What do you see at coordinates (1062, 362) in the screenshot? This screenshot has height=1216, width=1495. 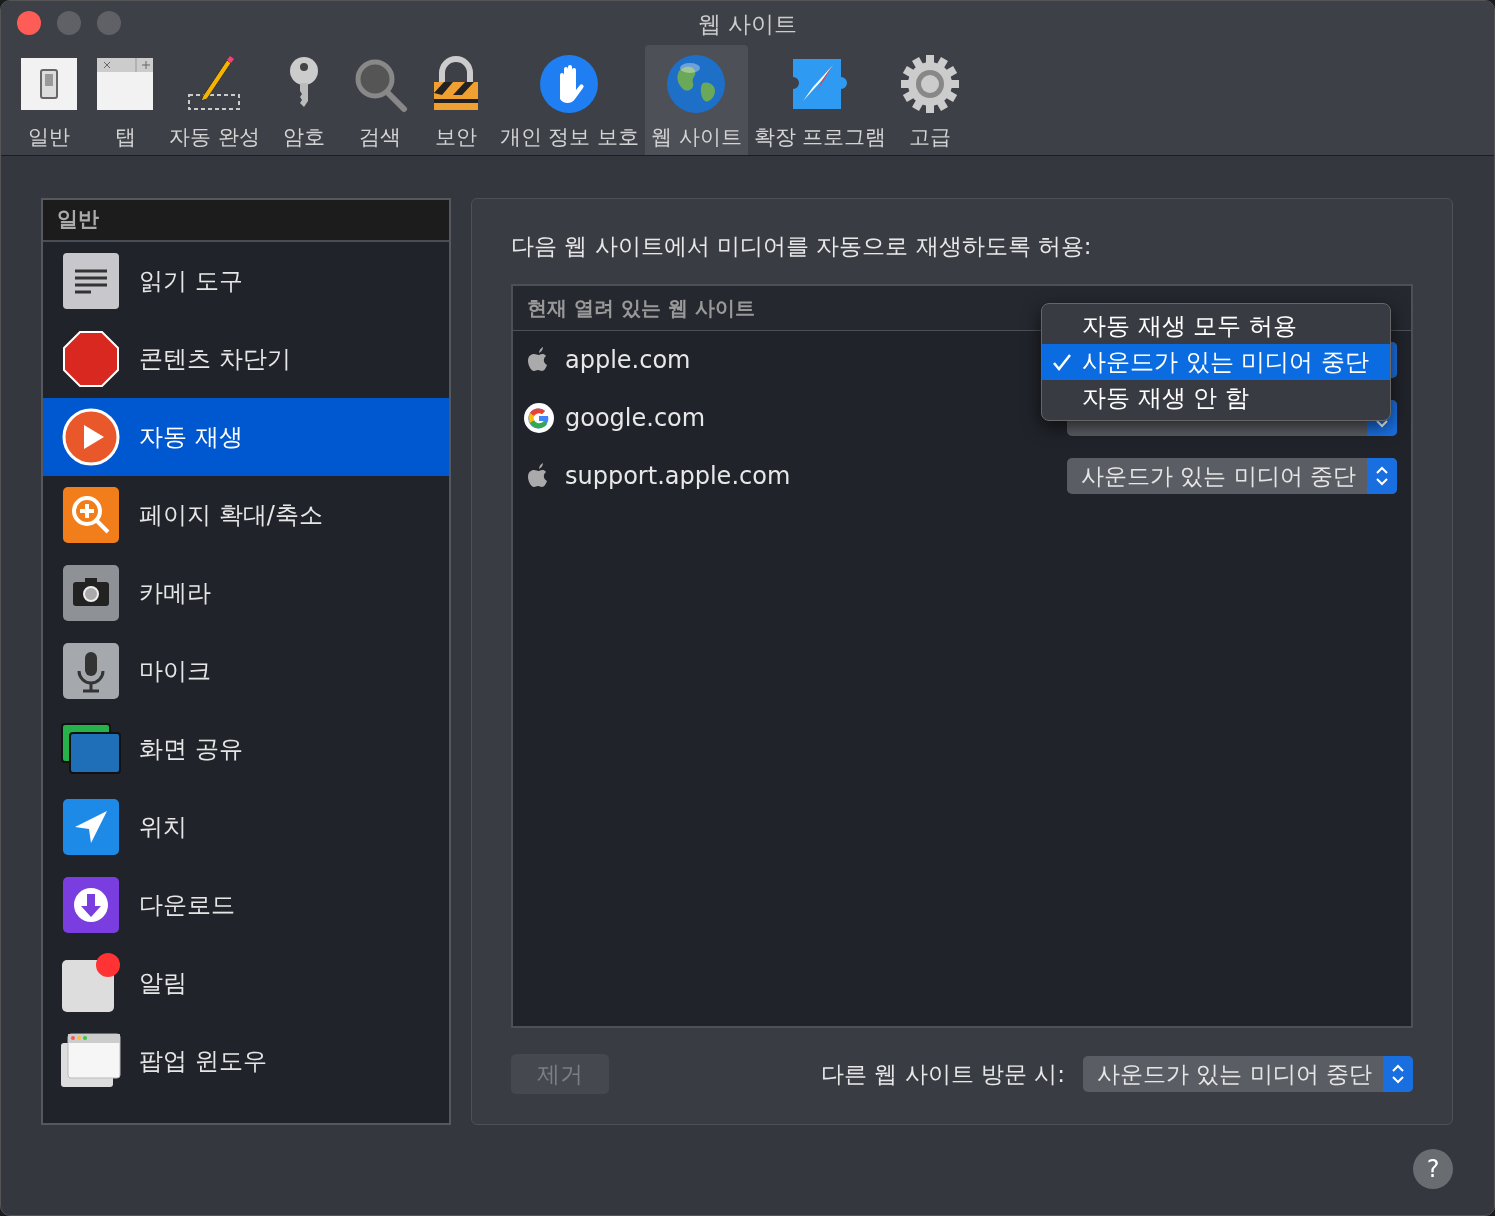 I see `checkmark-icon` at bounding box center [1062, 362].